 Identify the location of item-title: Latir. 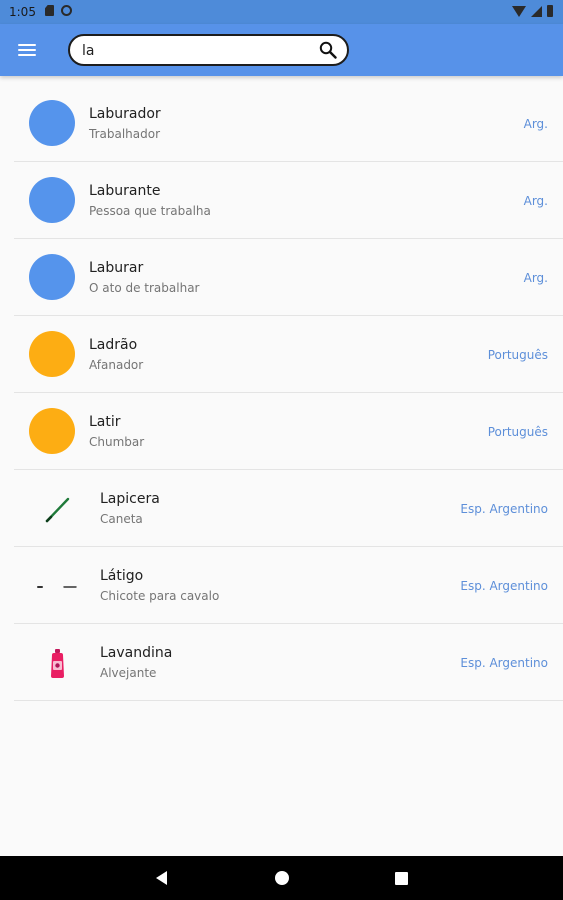
(105, 422).